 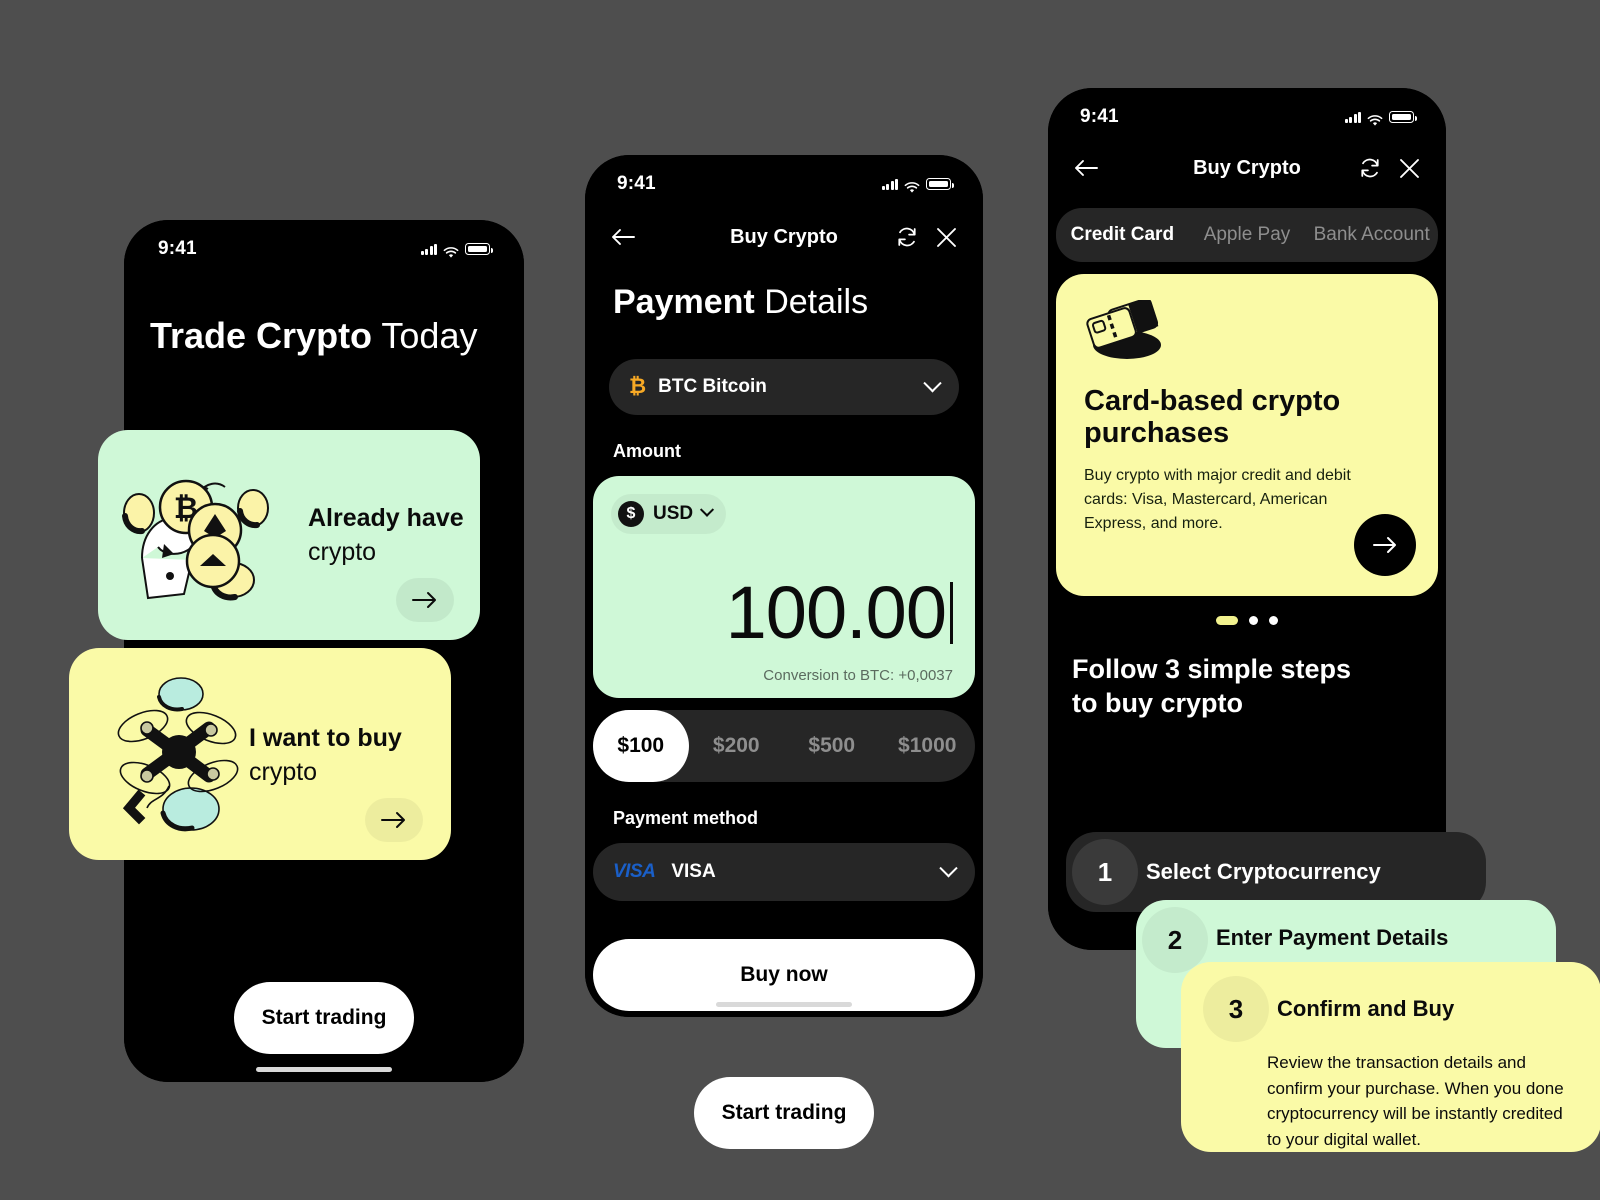 What do you see at coordinates (1212, 669) in the screenshot?
I see `steps-heading-line1: Follow 3 simple steps` at bounding box center [1212, 669].